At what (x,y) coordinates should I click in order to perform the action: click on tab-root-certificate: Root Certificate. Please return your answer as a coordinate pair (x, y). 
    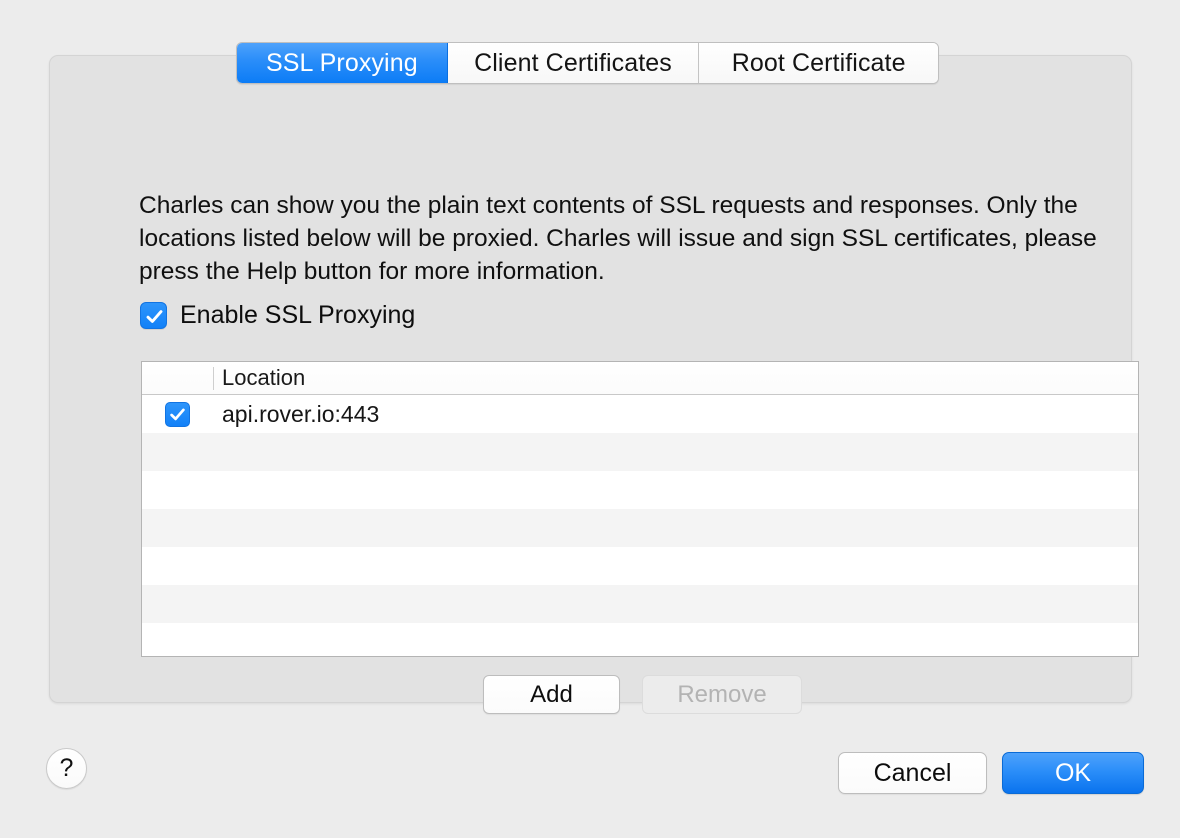
    Looking at the image, I should click on (818, 63).